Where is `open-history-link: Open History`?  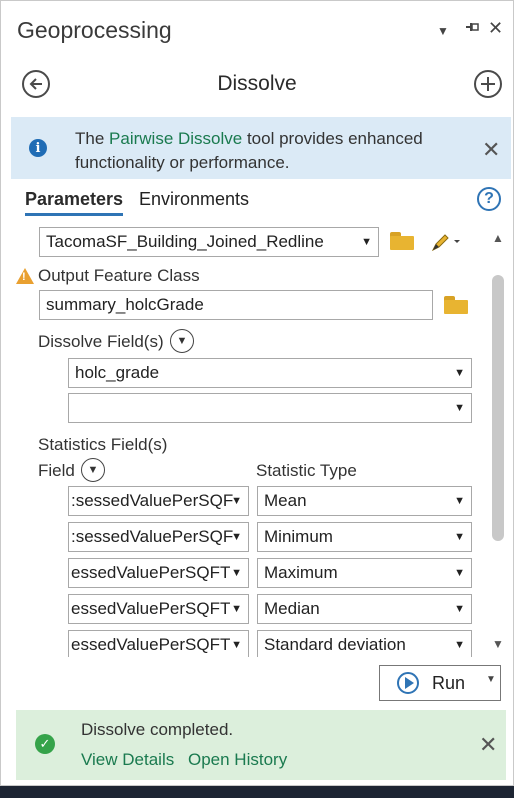 open-history-link: Open History is located at coordinates (237, 760).